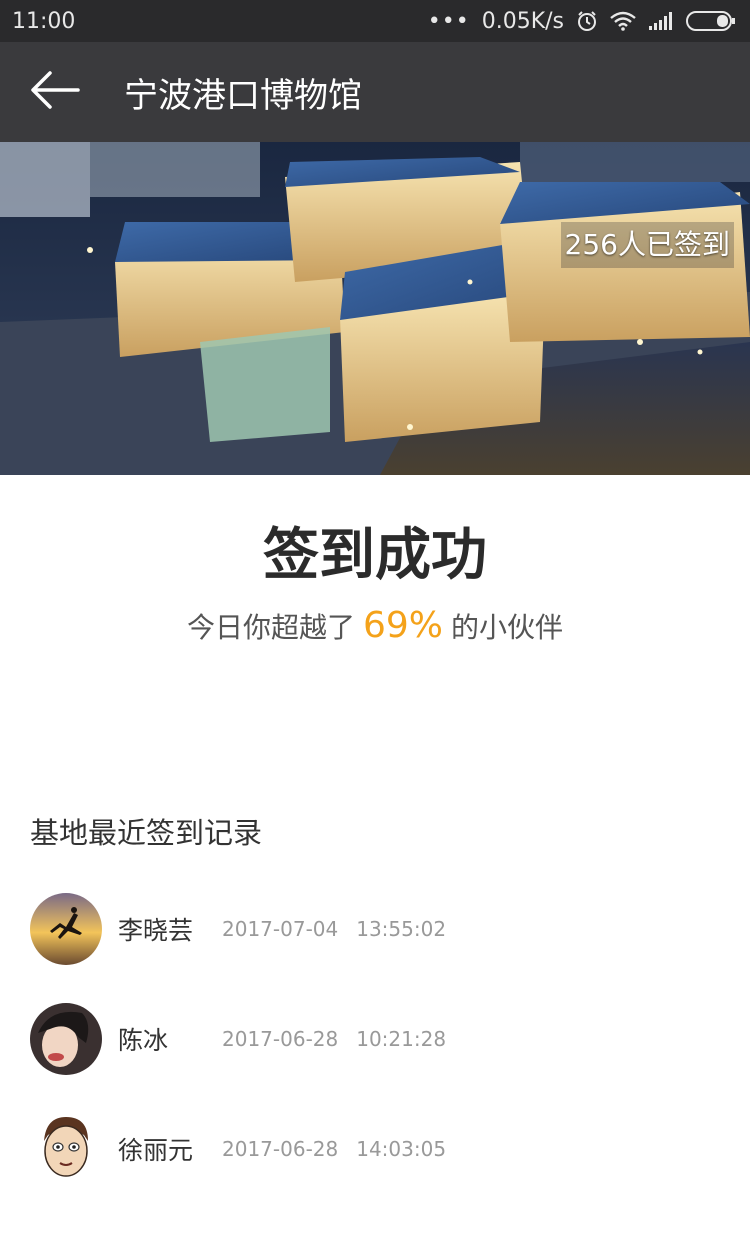 This screenshot has width=750, height=1240. What do you see at coordinates (522, 21) in the screenshot?
I see `network-speed: 0.05K/s` at bounding box center [522, 21].